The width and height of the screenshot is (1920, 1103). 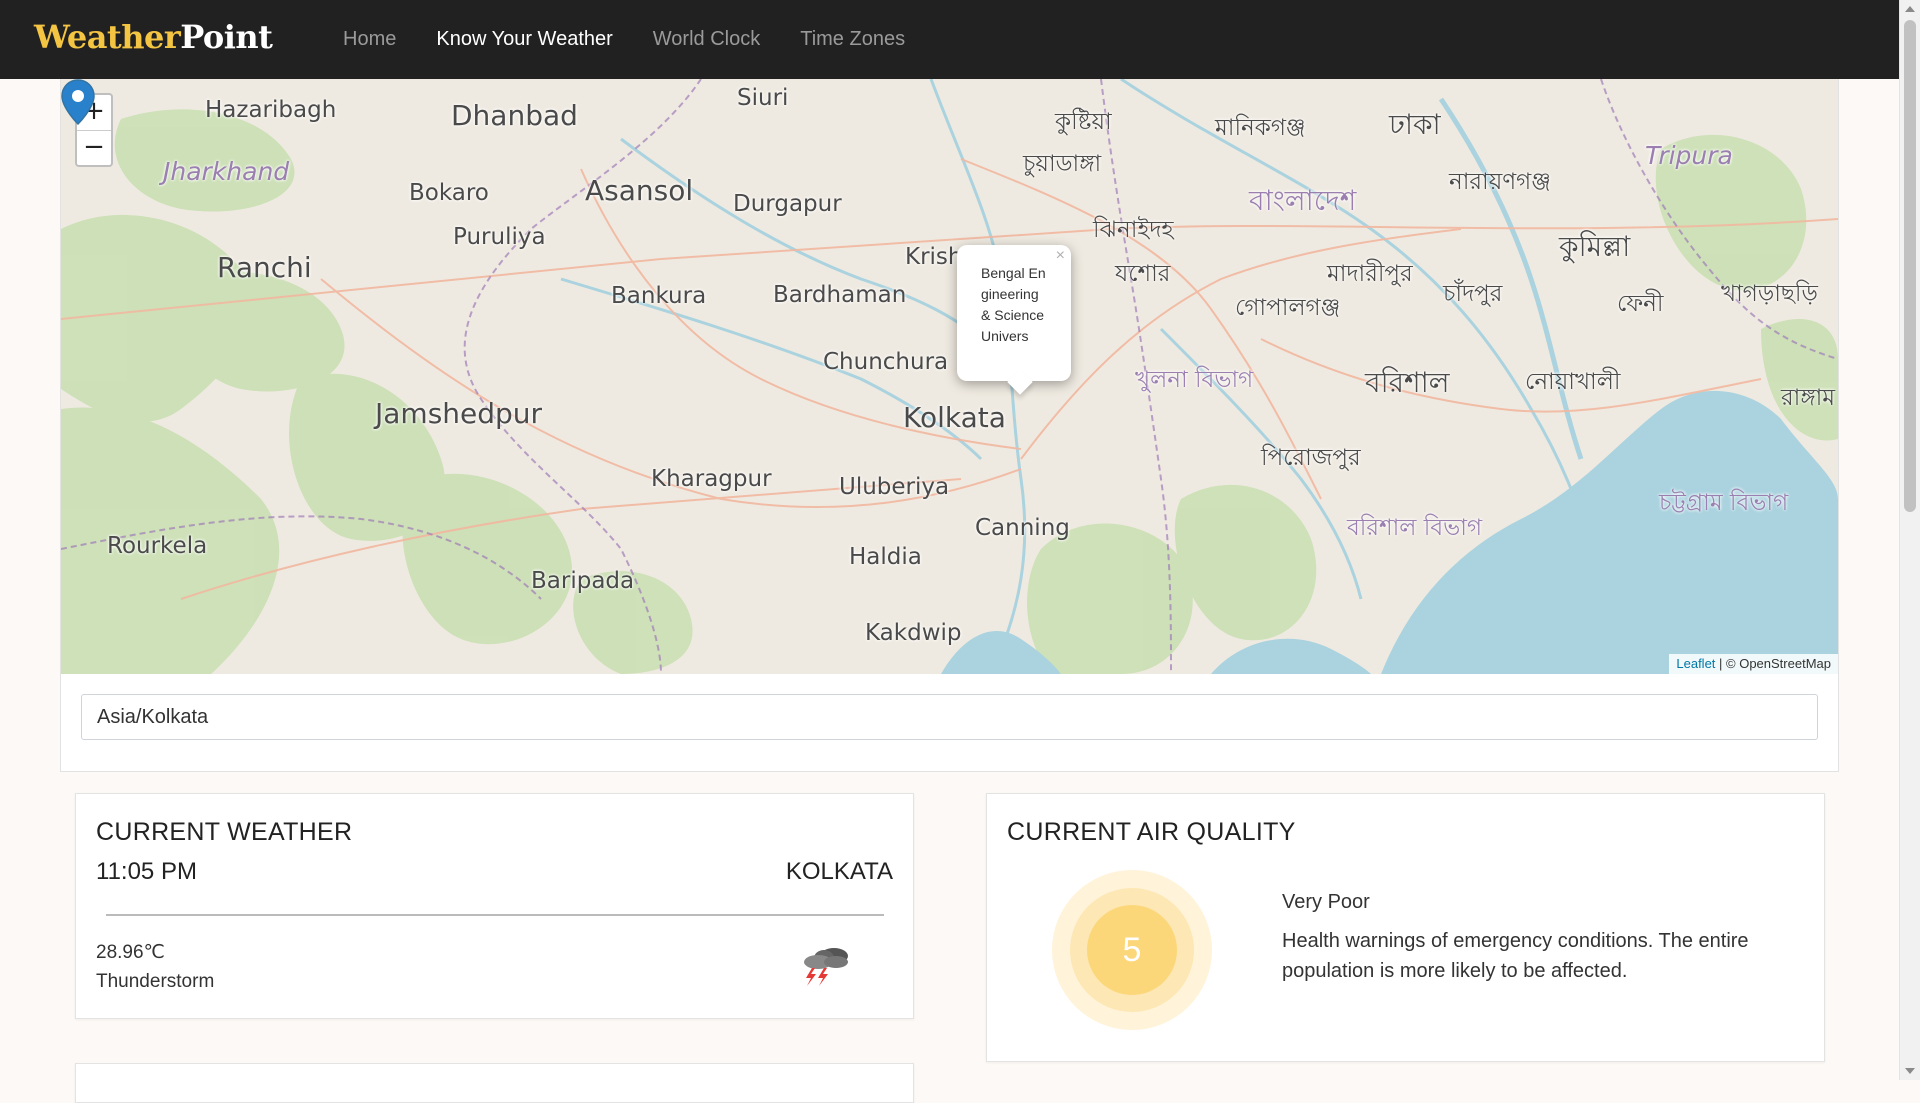 I want to click on scroll-down-arrow-icon, so click(x=1910, y=1071).